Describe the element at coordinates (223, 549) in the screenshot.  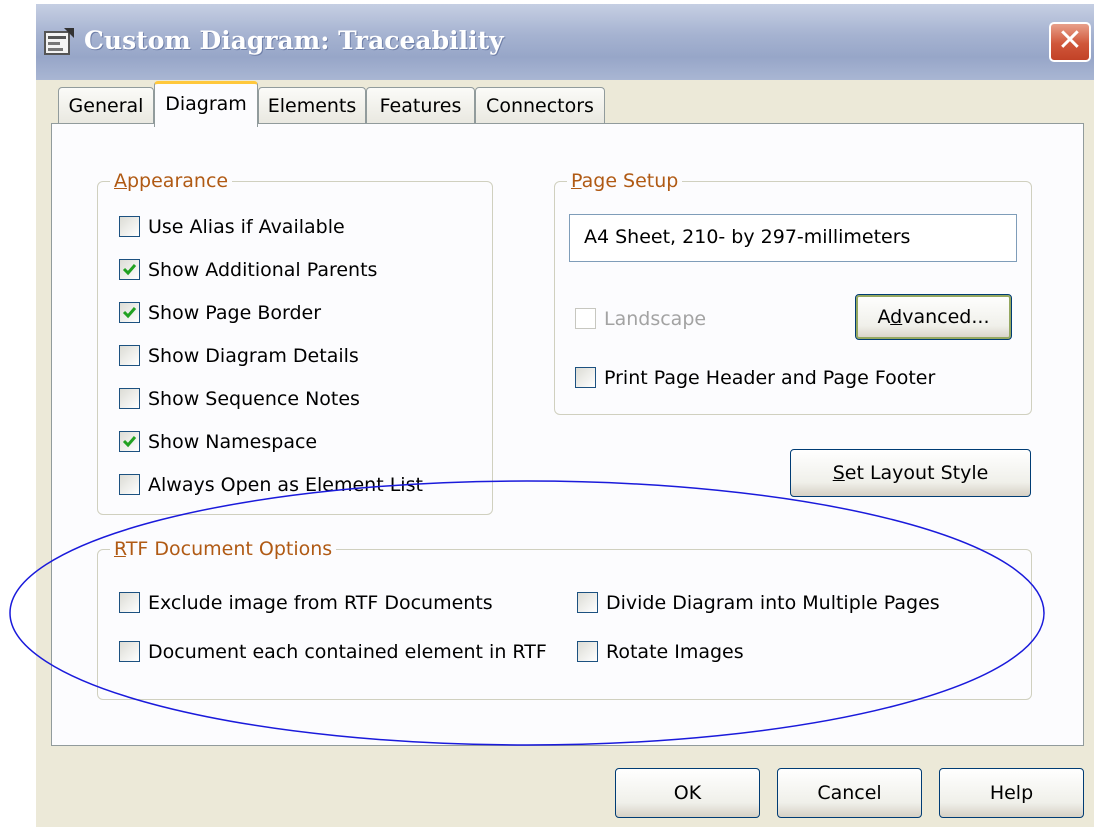
I see `rtf-options-legend: RTF Document Options` at that location.